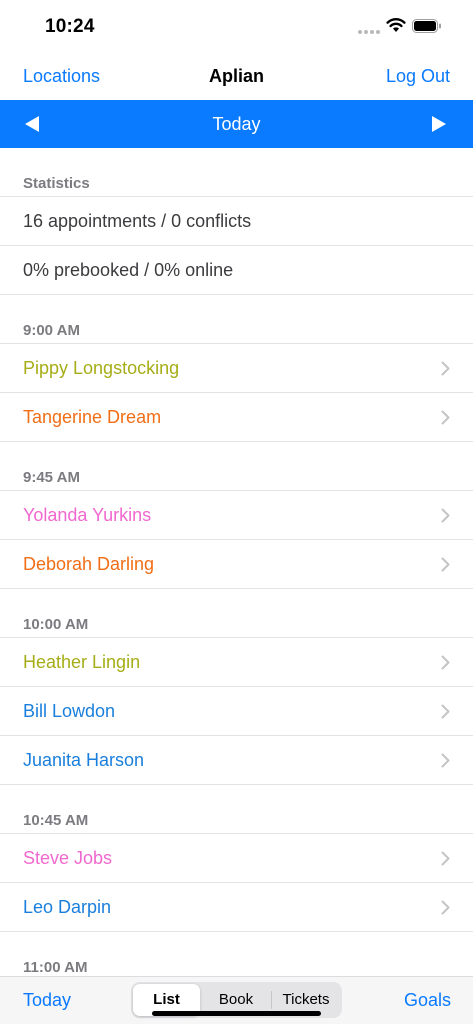 This screenshot has height=1024, width=473. Describe the element at coordinates (236, 809) in the screenshot. I see `time-section-header: 10:45 AM` at that location.